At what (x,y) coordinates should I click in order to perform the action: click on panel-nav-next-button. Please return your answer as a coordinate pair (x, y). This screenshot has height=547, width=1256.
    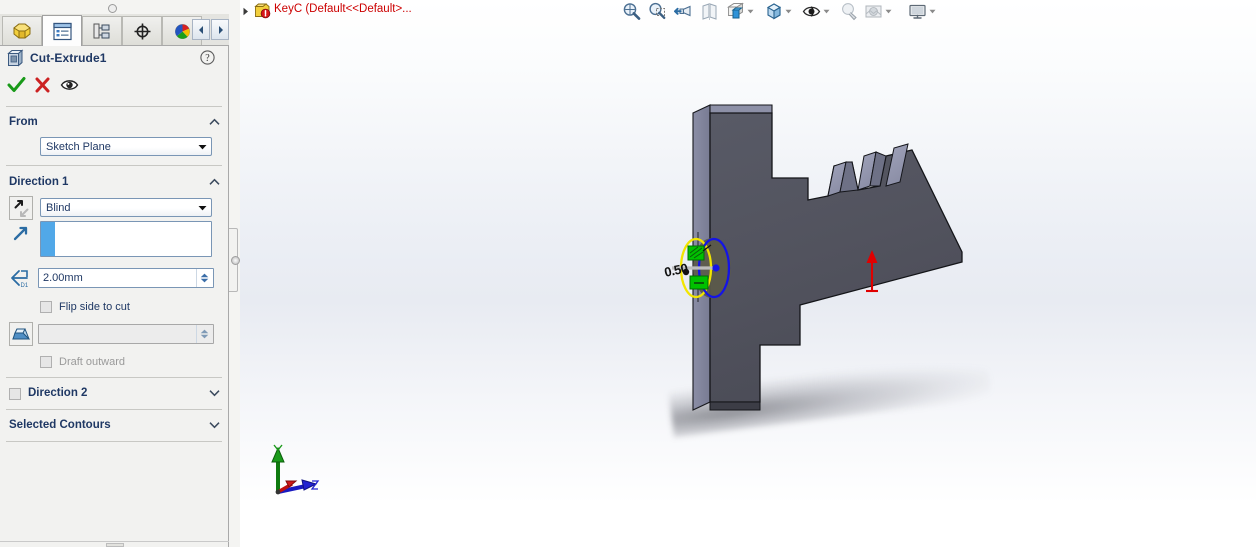
    Looking at the image, I should click on (220, 29).